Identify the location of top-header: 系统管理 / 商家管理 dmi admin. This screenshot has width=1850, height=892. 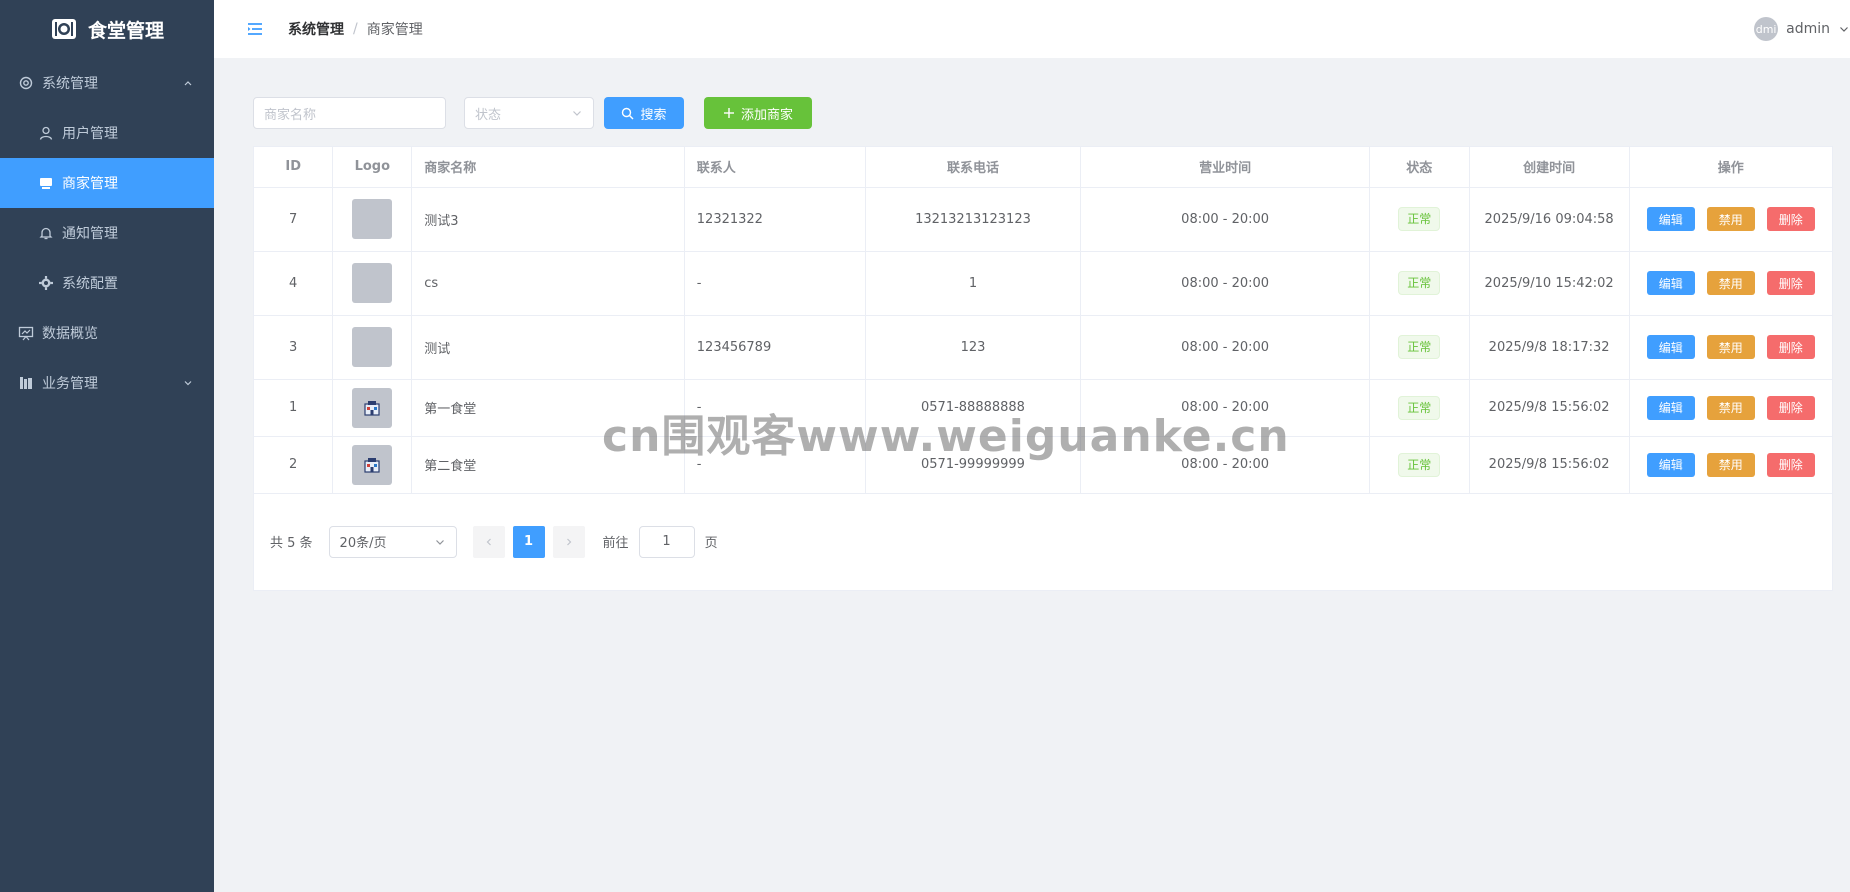
(1032, 29).